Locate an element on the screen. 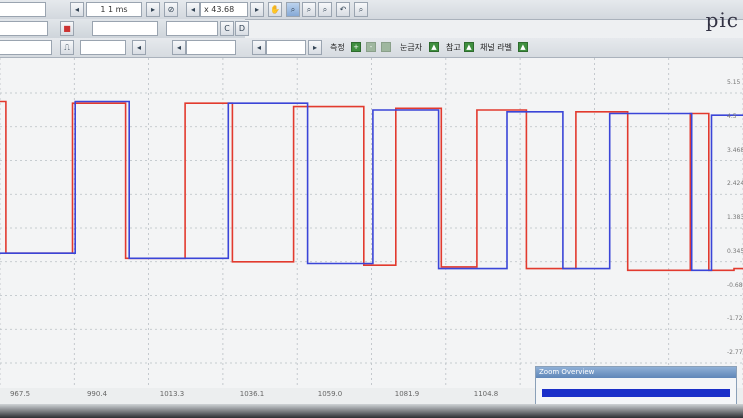 The height and width of the screenshot is (418, 743). trigger-level-field is located at coordinates (211, 47).